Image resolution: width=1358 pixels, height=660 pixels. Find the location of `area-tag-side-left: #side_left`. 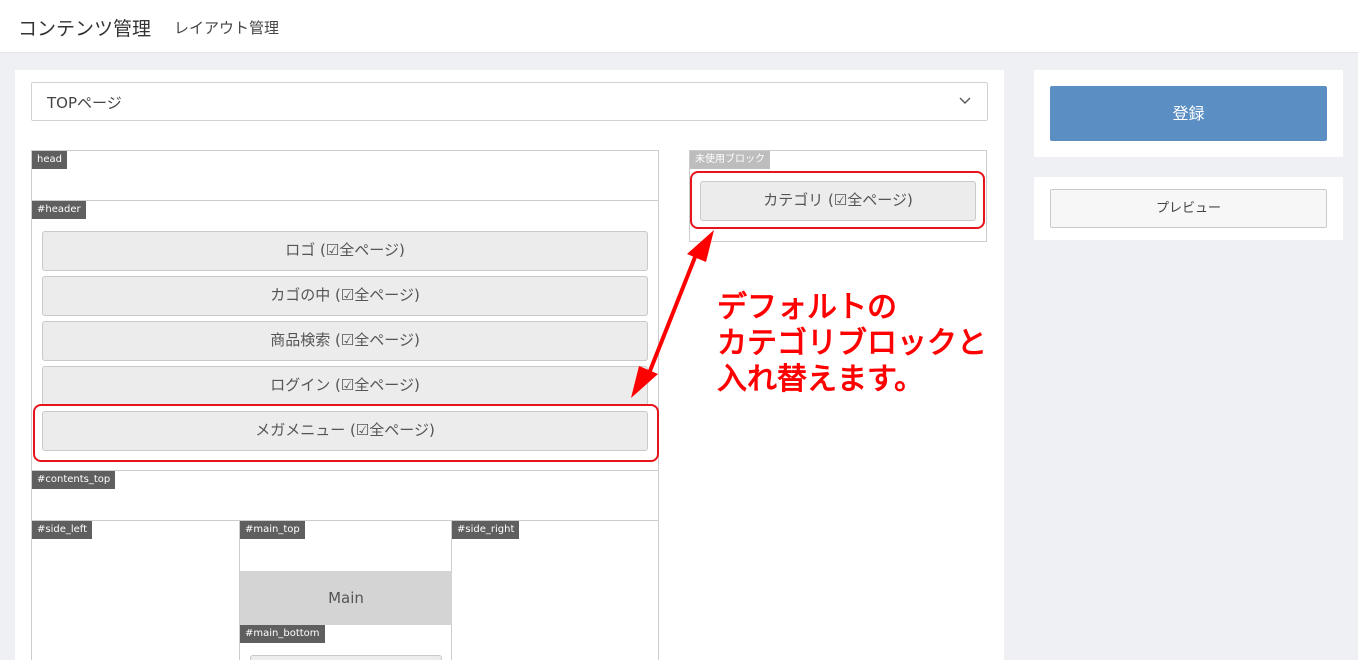

area-tag-side-left: #side_left is located at coordinates (62, 530).